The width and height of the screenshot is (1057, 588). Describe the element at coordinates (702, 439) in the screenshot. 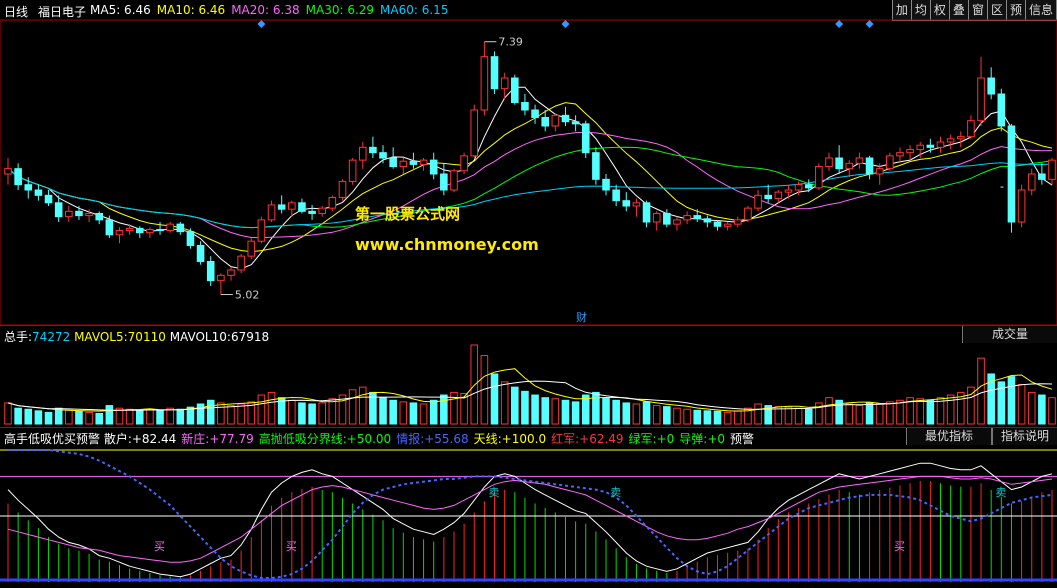

I see `indicator-legend-item: 导弹:+0` at that location.